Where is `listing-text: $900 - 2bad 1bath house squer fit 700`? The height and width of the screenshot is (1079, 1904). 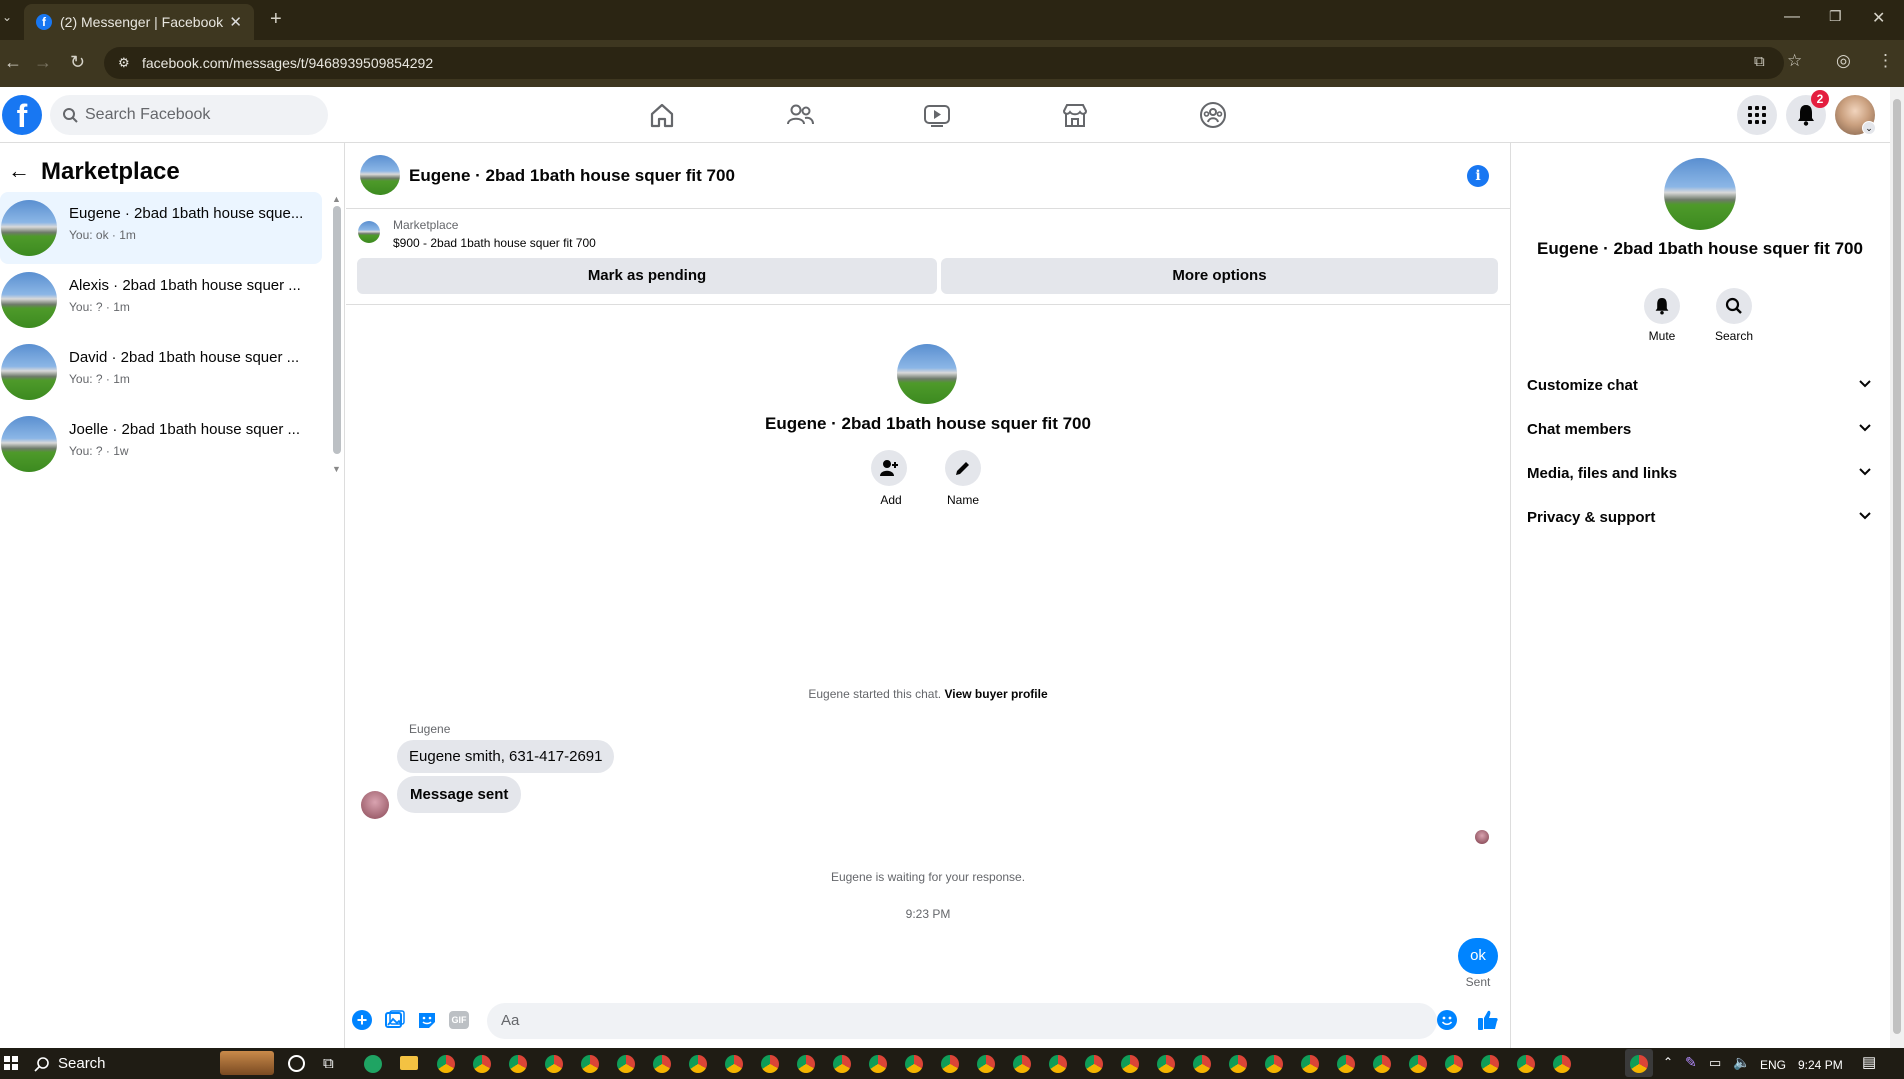 listing-text: $900 - 2bad 1bath house squer fit 700 is located at coordinates (494, 243).